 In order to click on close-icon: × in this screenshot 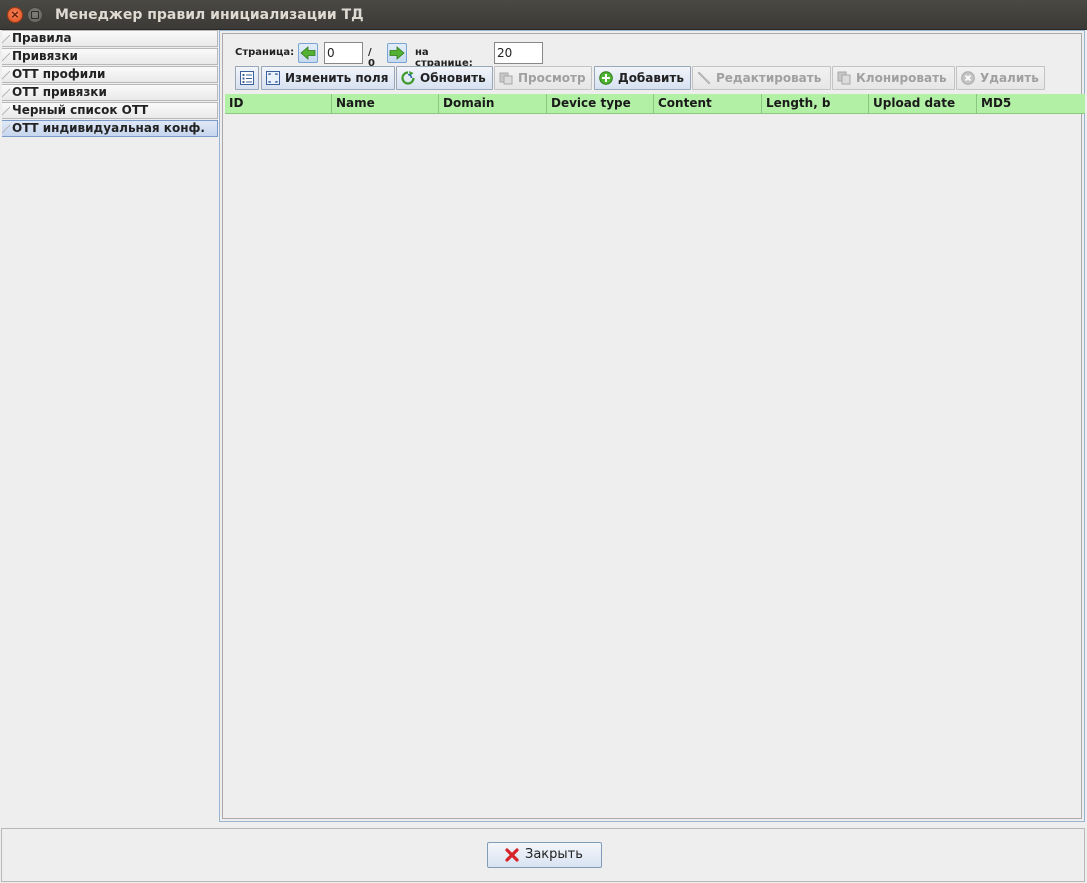, I will do `click(15, 14)`.